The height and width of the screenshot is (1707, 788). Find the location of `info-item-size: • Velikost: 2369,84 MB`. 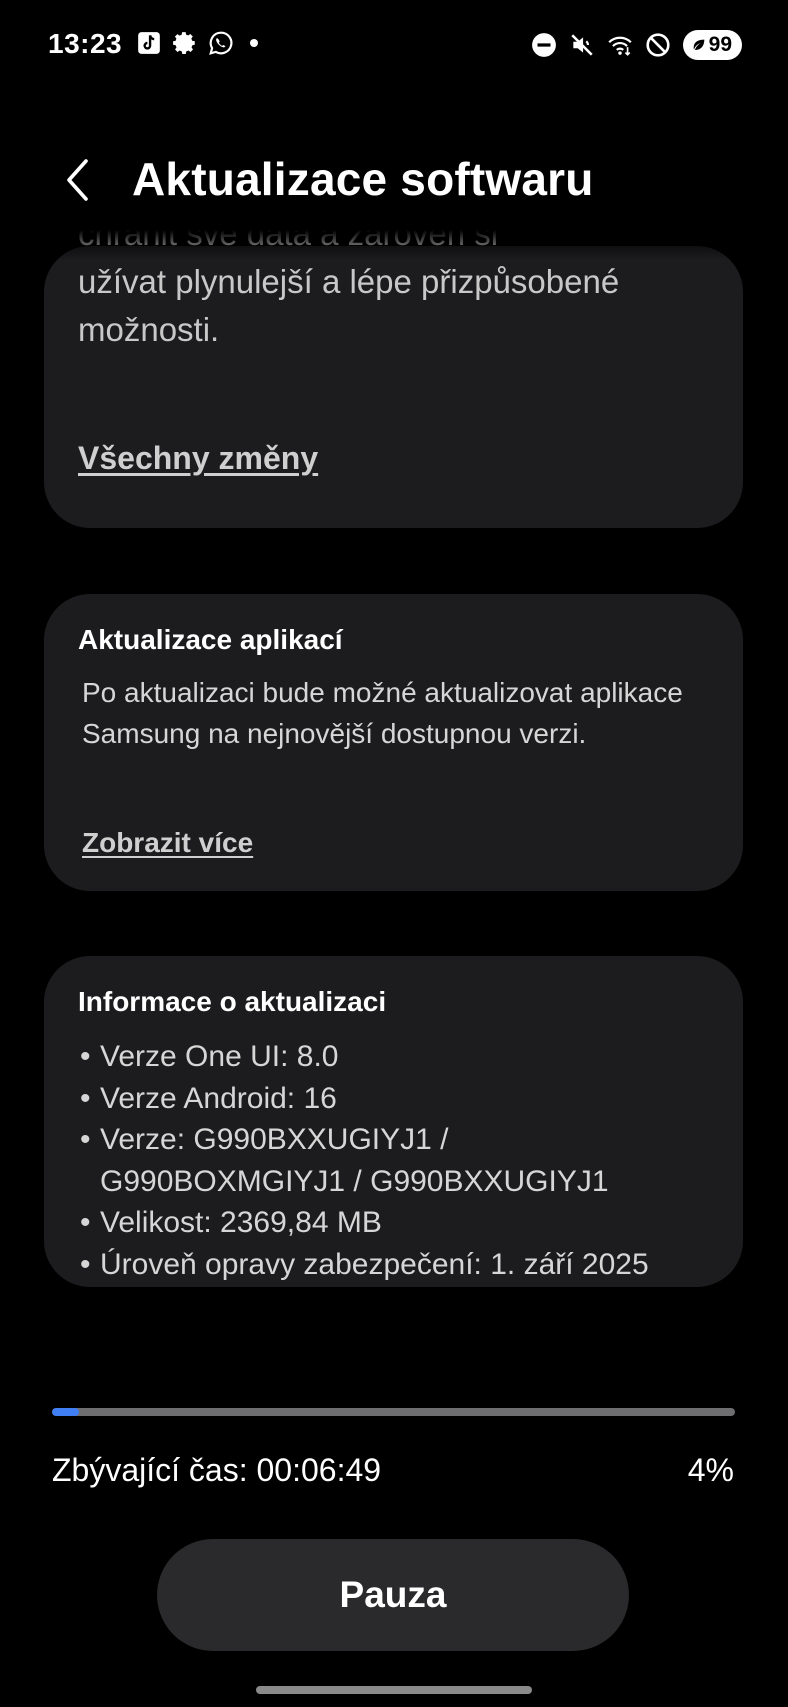

info-item-size: • Velikost: 2369,84 MB is located at coordinates (400, 1223).